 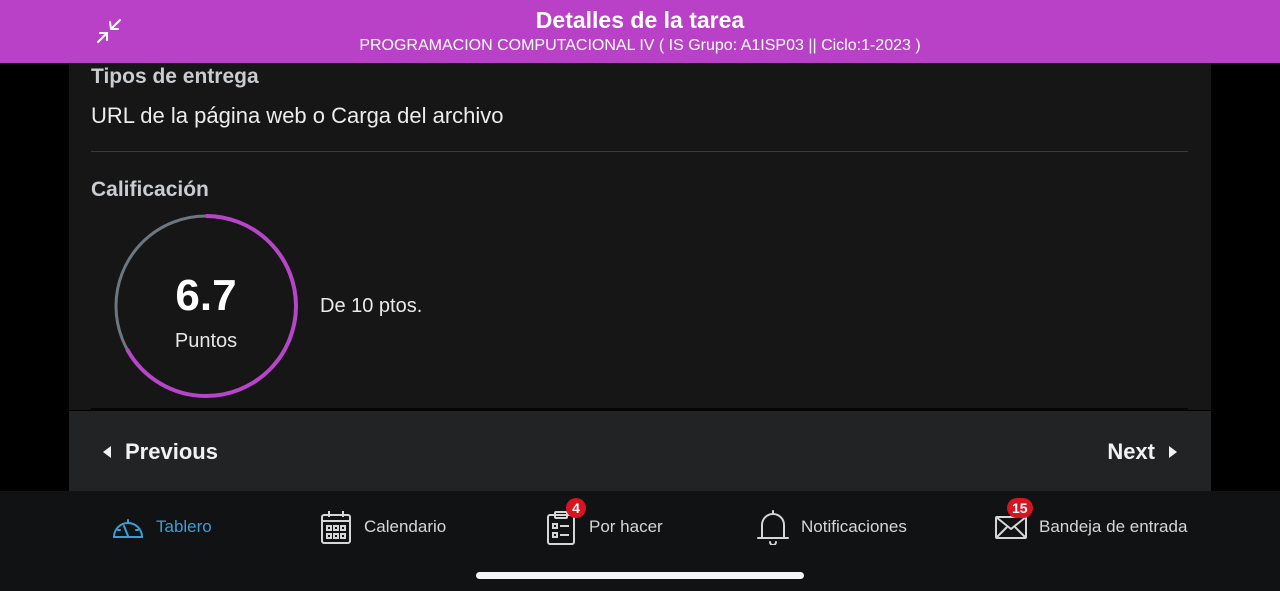 What do you see at coordinates (206, 341) in the screenshot?
I see `grade-unit: Puntos` at bounding box center [206, 341].